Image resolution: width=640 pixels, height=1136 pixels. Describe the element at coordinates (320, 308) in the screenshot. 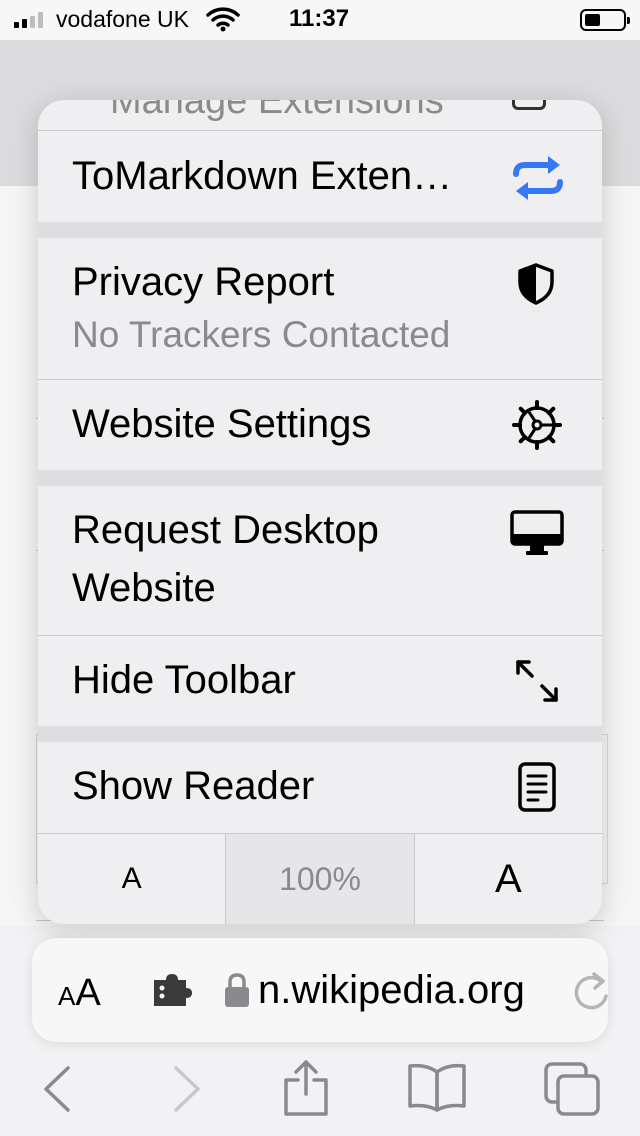

I see `menu-item-privacy-report: Privacy Report No Trackers Contacted` at that location.